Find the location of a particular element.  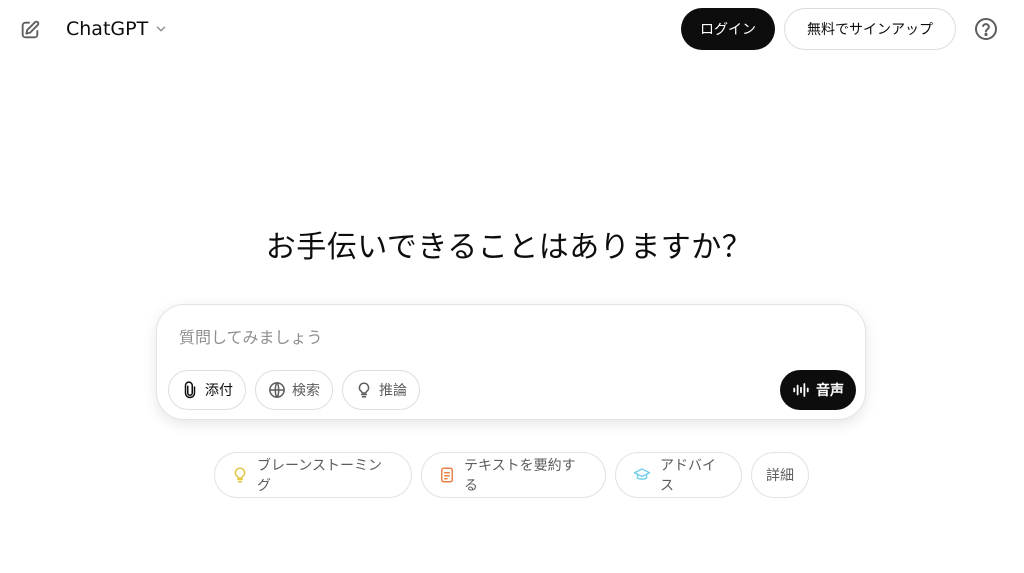

suggestion-brainstorm: ブレーンストーミング is located at coordinates (313, 475).